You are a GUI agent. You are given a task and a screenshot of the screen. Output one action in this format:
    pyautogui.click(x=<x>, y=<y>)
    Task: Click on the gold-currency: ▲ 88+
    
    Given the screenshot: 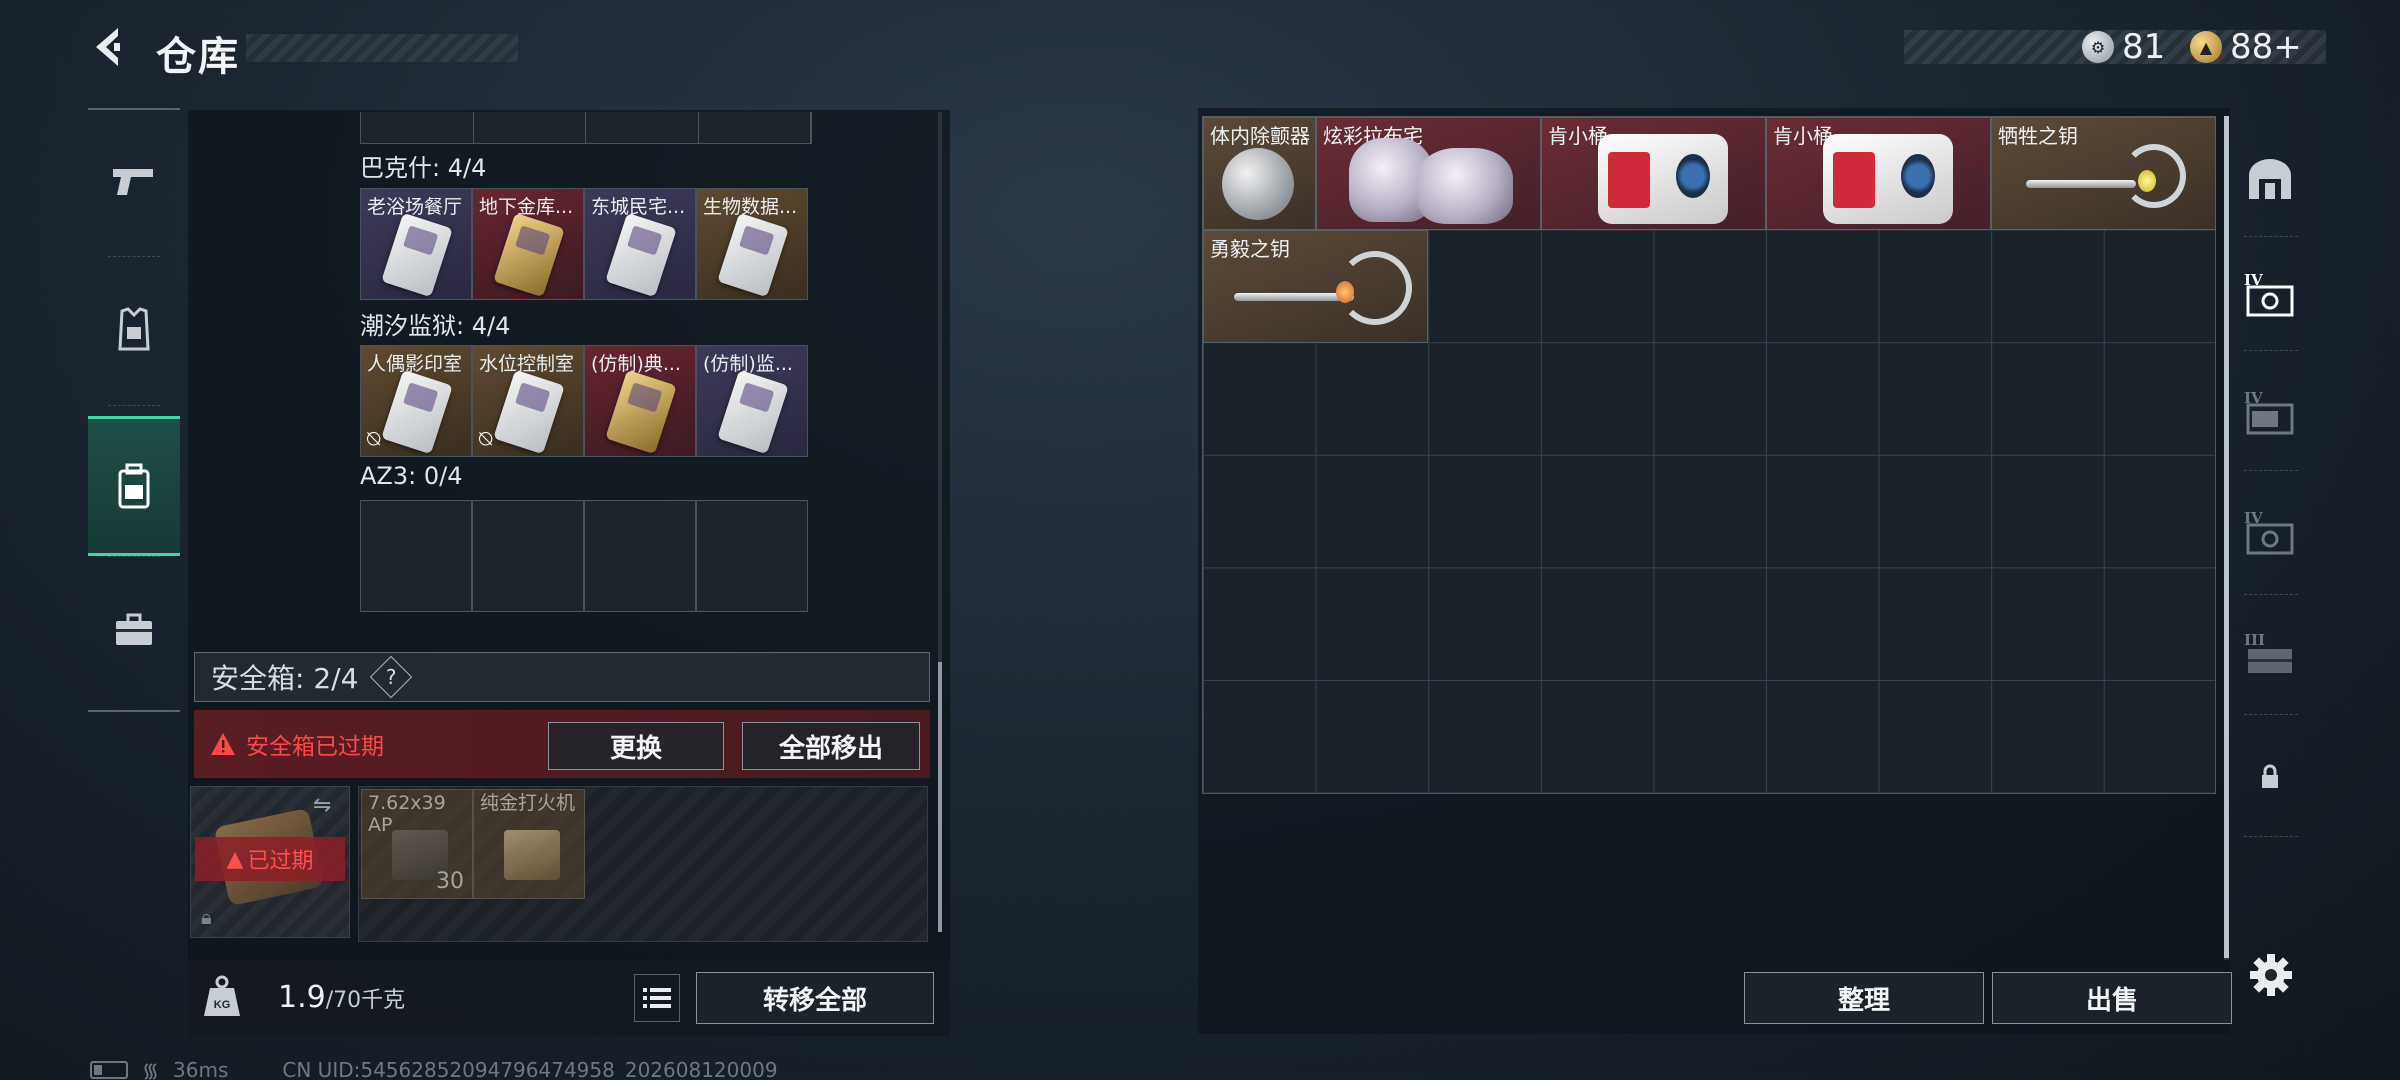 What is the action you would take?
    pyautogui.click(x=2246, y=47)
    